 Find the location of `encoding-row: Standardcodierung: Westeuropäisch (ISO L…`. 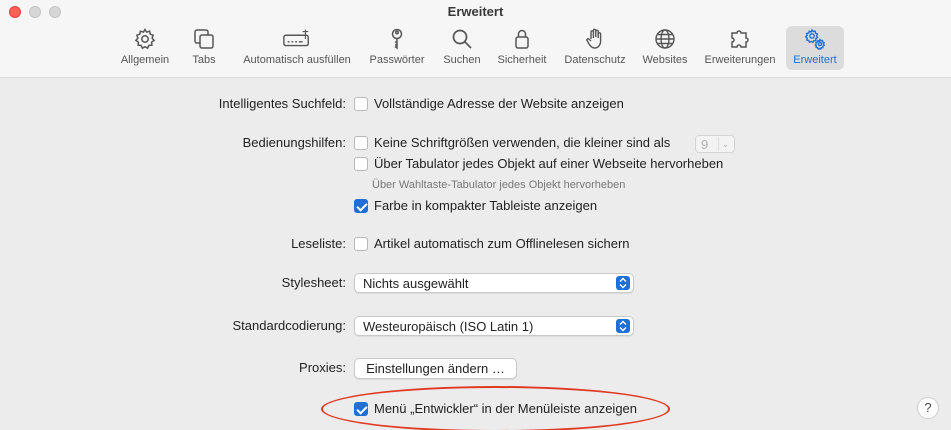

encoding-row: Standardcodierung: Westeuropäisch (ISO L… is located at coordinates (475, 326).